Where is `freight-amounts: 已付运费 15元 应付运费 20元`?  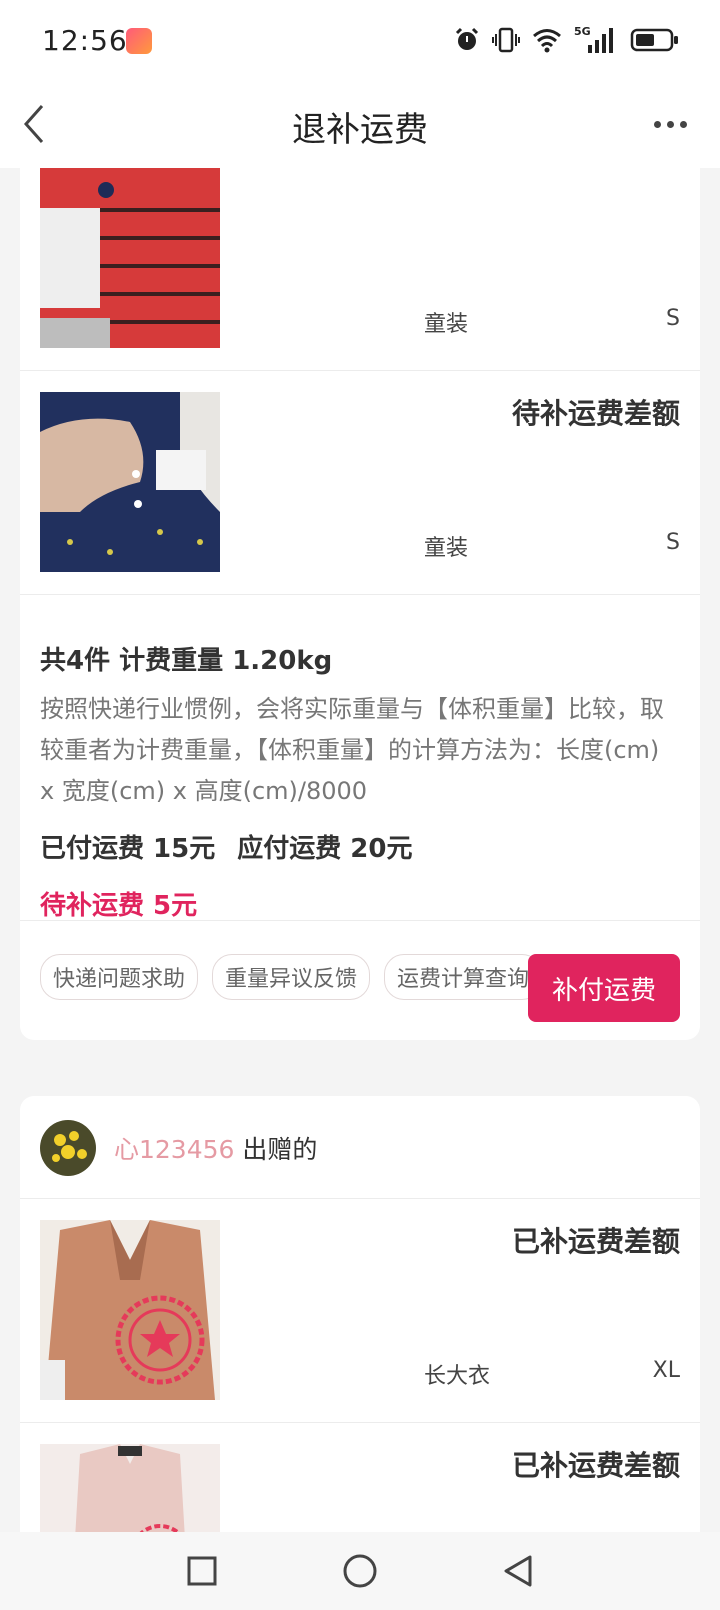 freight-amounts: 已付运费 15元 应付运费 20元 is located at coordinates (360, 846).